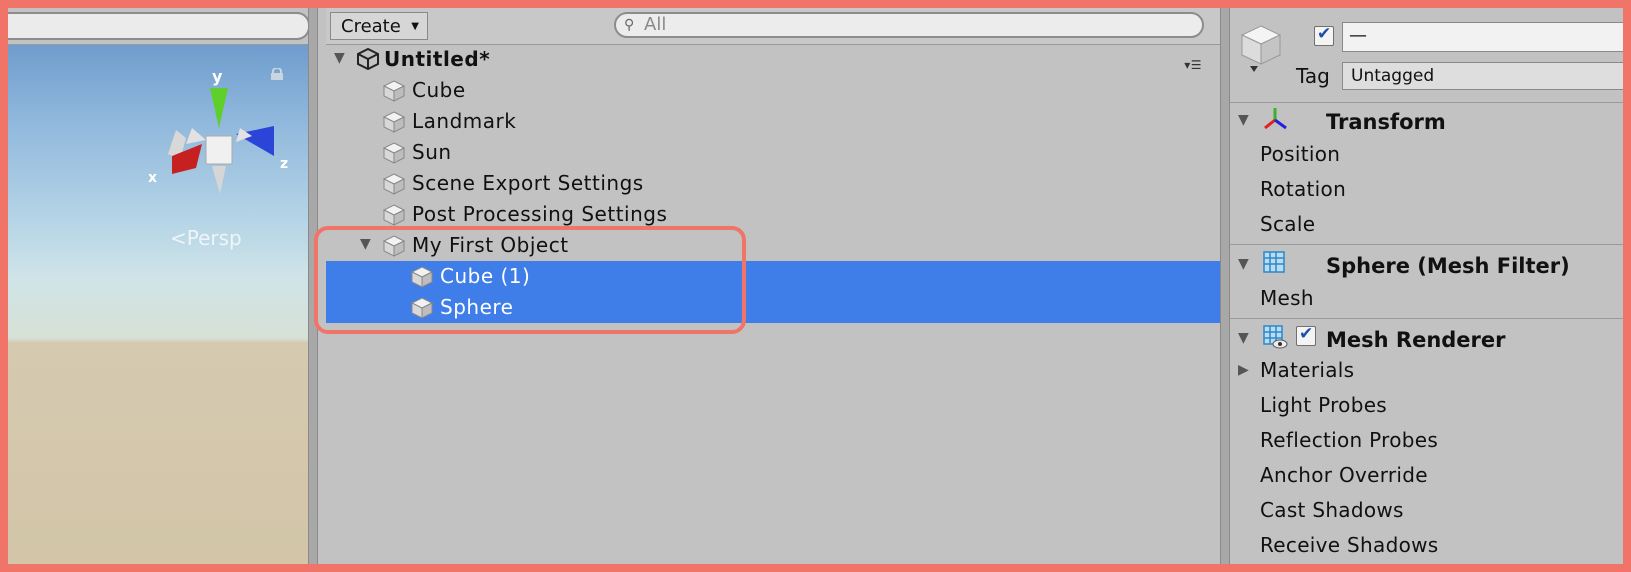 This screenshot has width=1631, height=572. What do you see at coordinates (432, 152) in the screenshot?
I see `hierarchy-item-label: Sun` at bounding box center [432, 152].